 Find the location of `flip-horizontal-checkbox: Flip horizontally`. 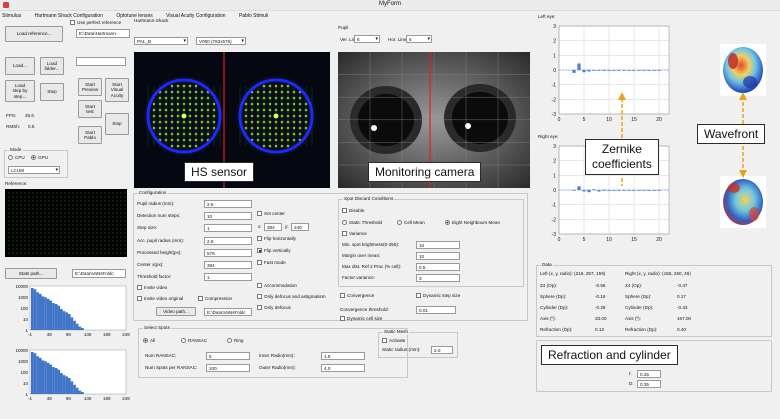

flip-horizontal-checkbox: Flip horizontally is located at coordinates (276, 239).